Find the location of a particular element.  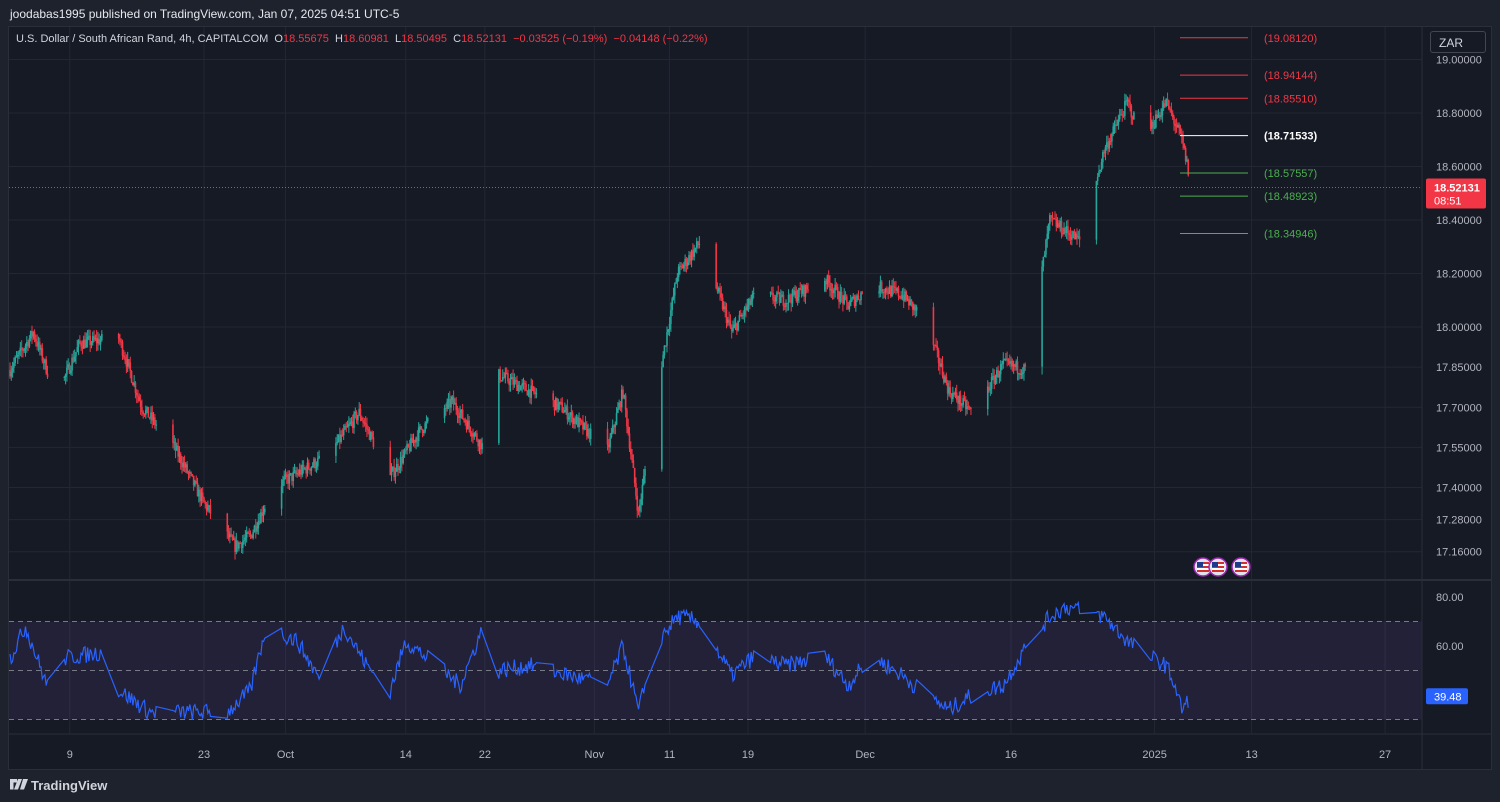

flag-canton is located at coordinates (1200, 564).